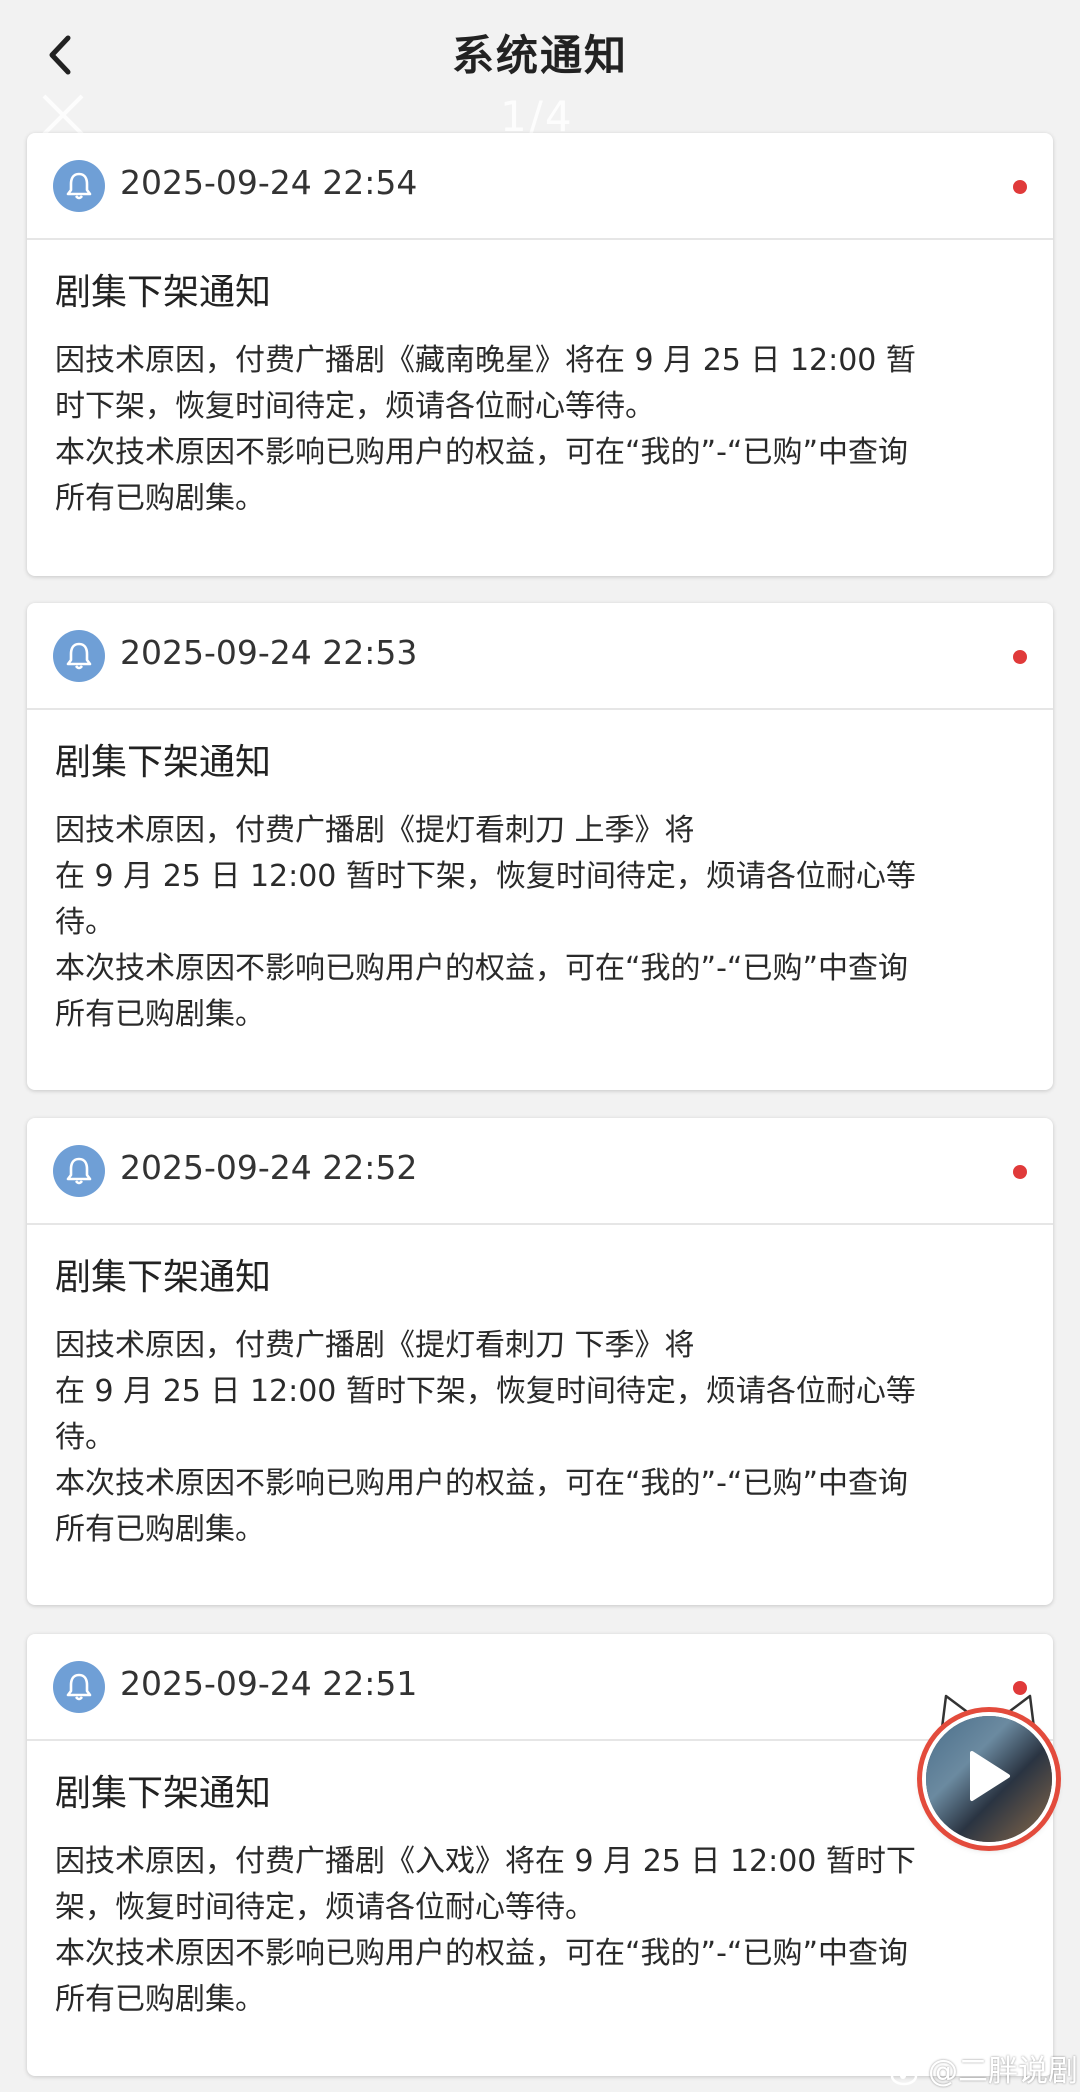  I want to click on page-title: 系统通知, so click(539, 55).